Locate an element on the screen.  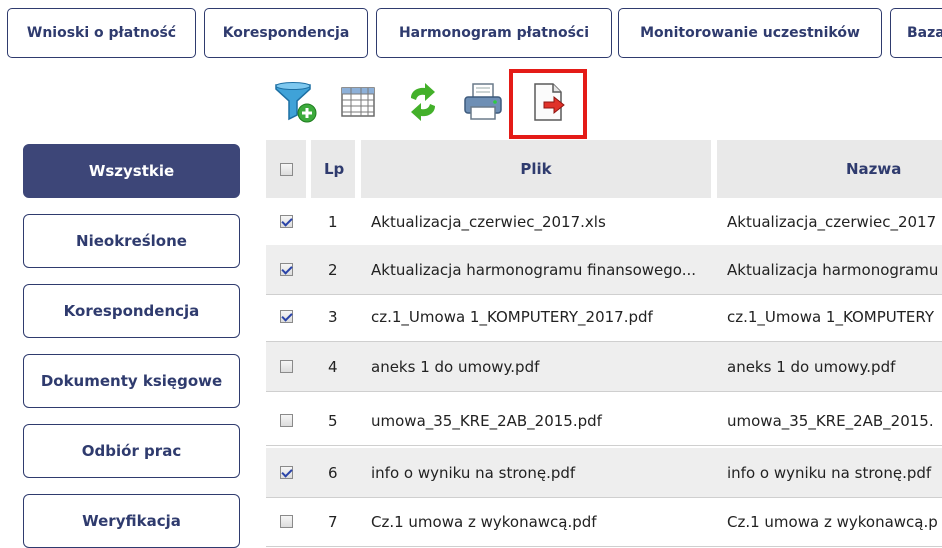
sidebar-item-wszystkie: Wszystkie is located at coordinates (131, 171).